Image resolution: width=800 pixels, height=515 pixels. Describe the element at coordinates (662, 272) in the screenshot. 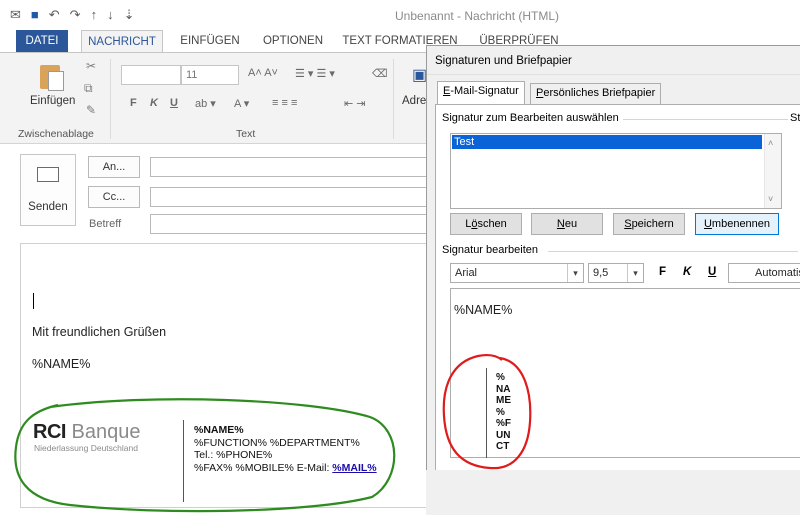

I see `dialog-bold-button: F` at that location.